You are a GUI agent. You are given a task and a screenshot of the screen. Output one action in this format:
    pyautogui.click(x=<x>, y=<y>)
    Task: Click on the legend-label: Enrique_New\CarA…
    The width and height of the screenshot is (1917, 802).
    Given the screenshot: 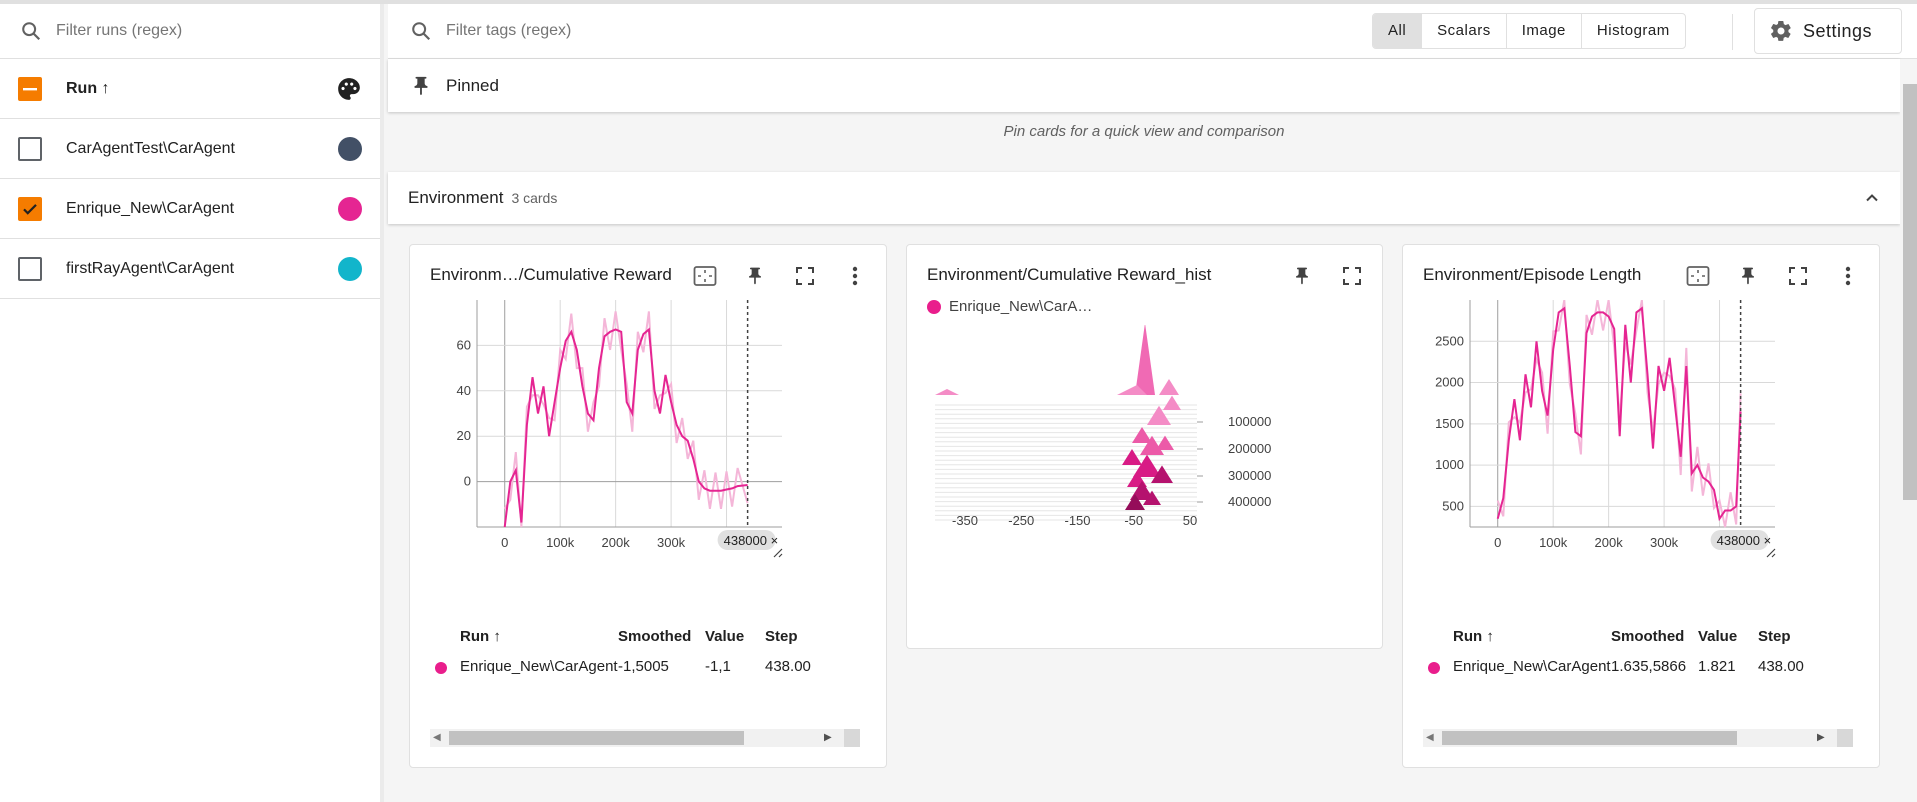 What is the action you would take?
    pyautogui.click(x=1021, y=306)
    